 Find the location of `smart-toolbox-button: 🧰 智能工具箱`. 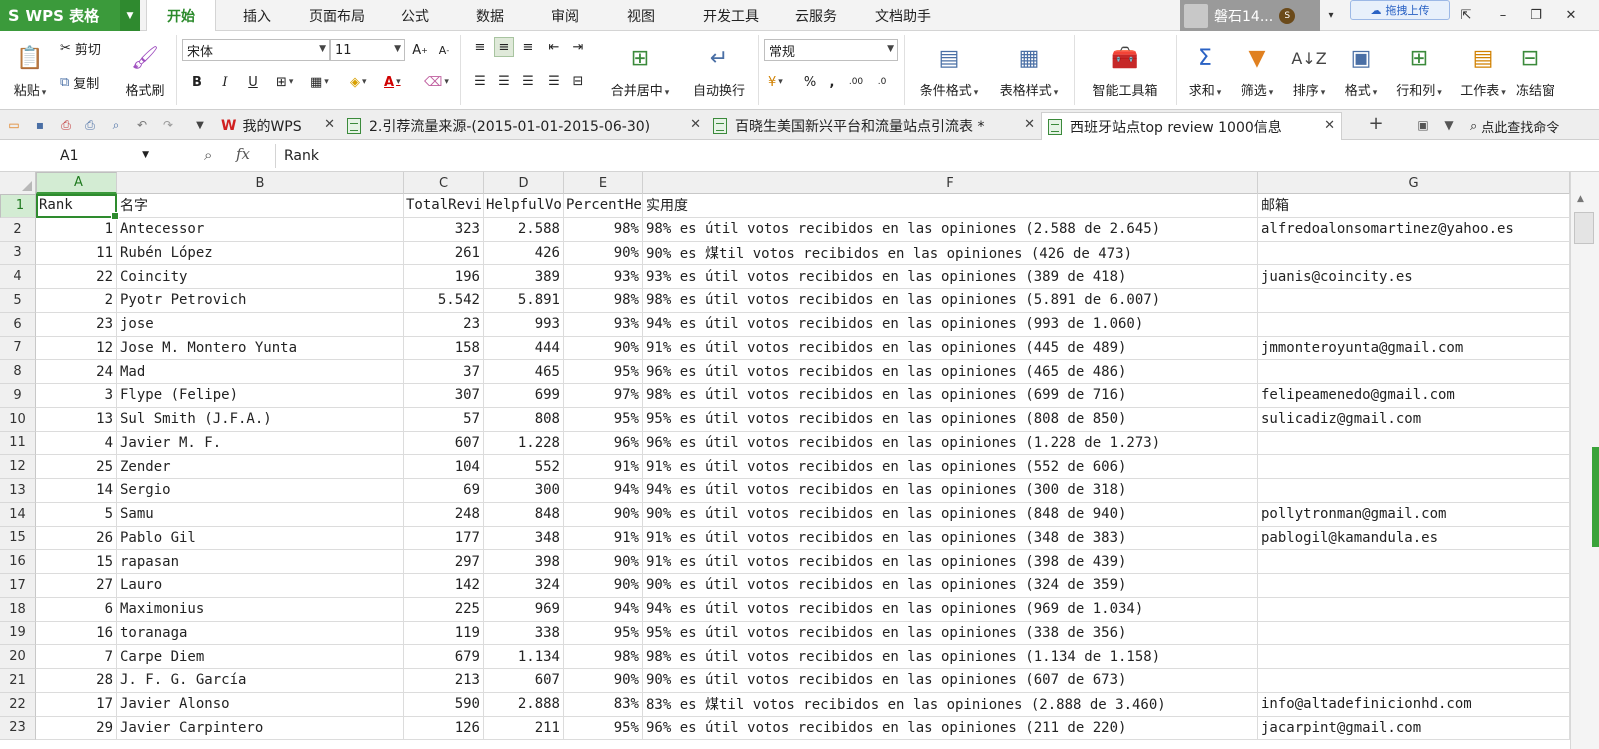

smart-toolbox-button: 🧰 智能工具箱 is located at coordinates (1125, 72).